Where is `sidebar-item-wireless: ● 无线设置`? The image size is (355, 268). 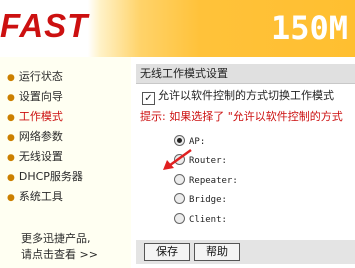 sidebar-item-wireless: ● 无线设置 is located at coordinates (35, 157).